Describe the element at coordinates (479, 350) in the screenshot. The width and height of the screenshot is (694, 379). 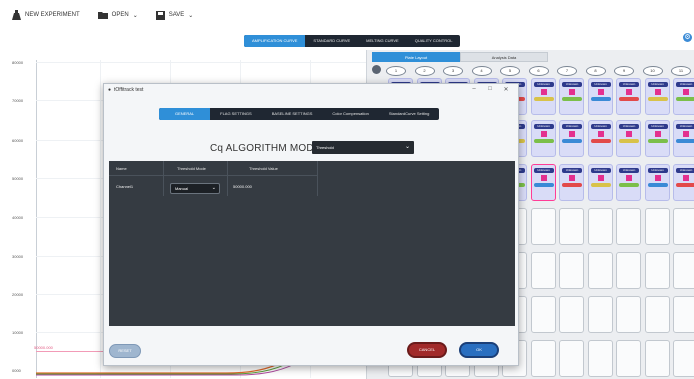
I see `ok-button: OK` at that location.